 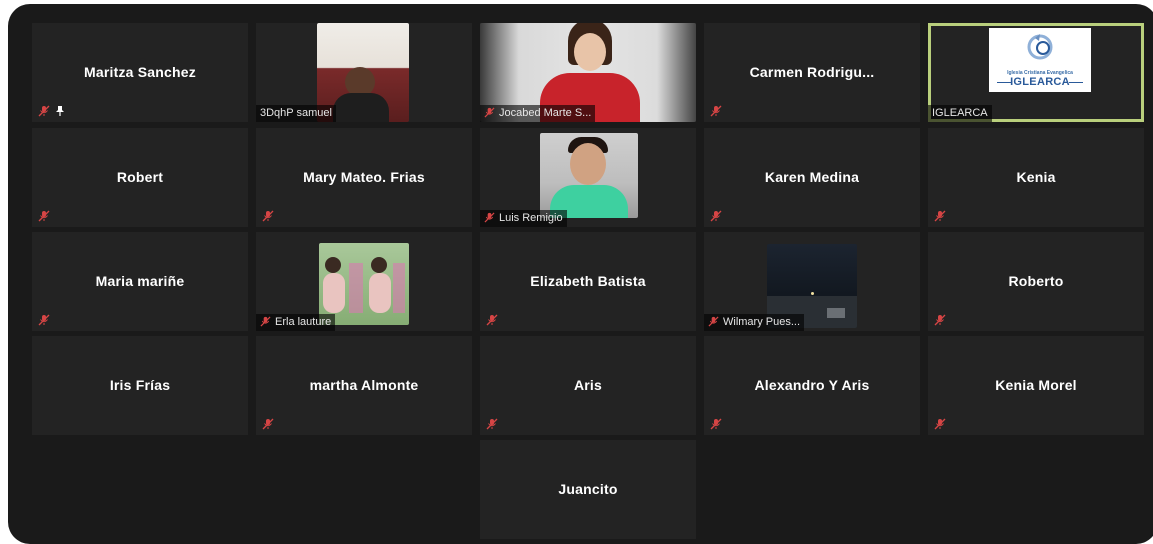 What do you see at coordinates (1040, 47) in the screenshot?
I see `logo-swirl-icon` at bounding box center [1040, 47].